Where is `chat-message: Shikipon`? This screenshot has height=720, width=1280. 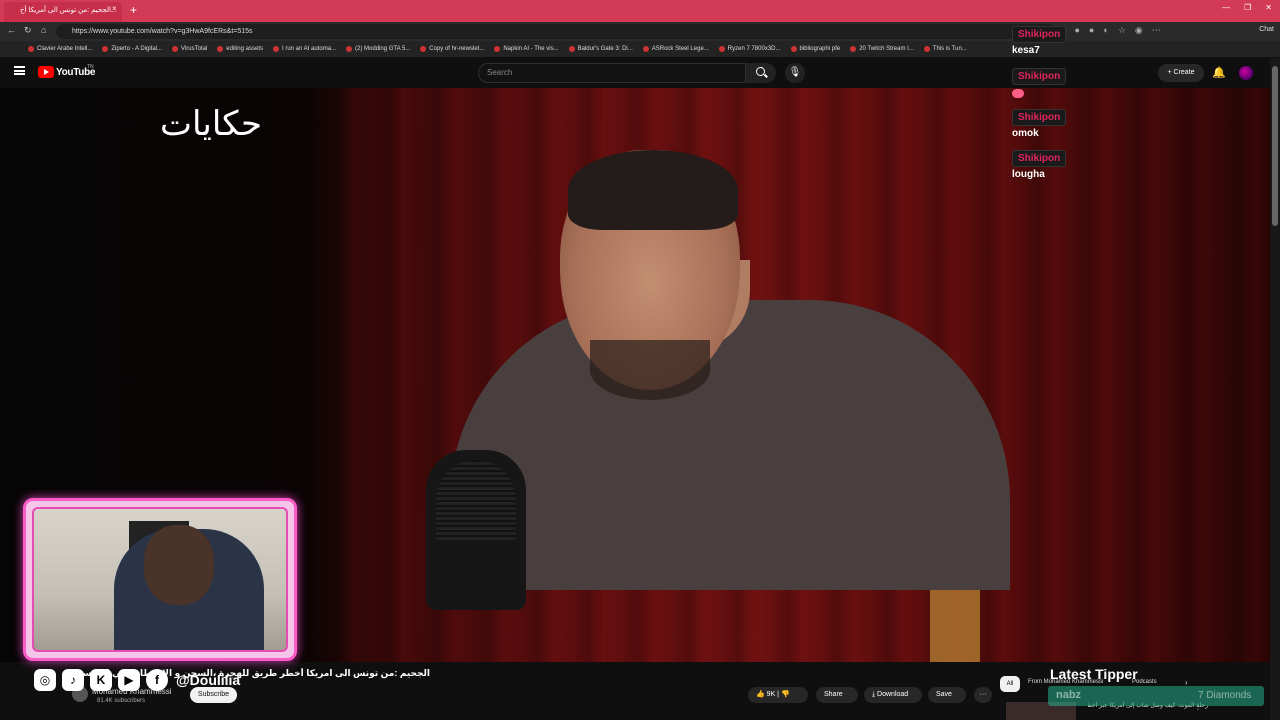
chat-message: Shikipon is located at coordinates (1039, 84).